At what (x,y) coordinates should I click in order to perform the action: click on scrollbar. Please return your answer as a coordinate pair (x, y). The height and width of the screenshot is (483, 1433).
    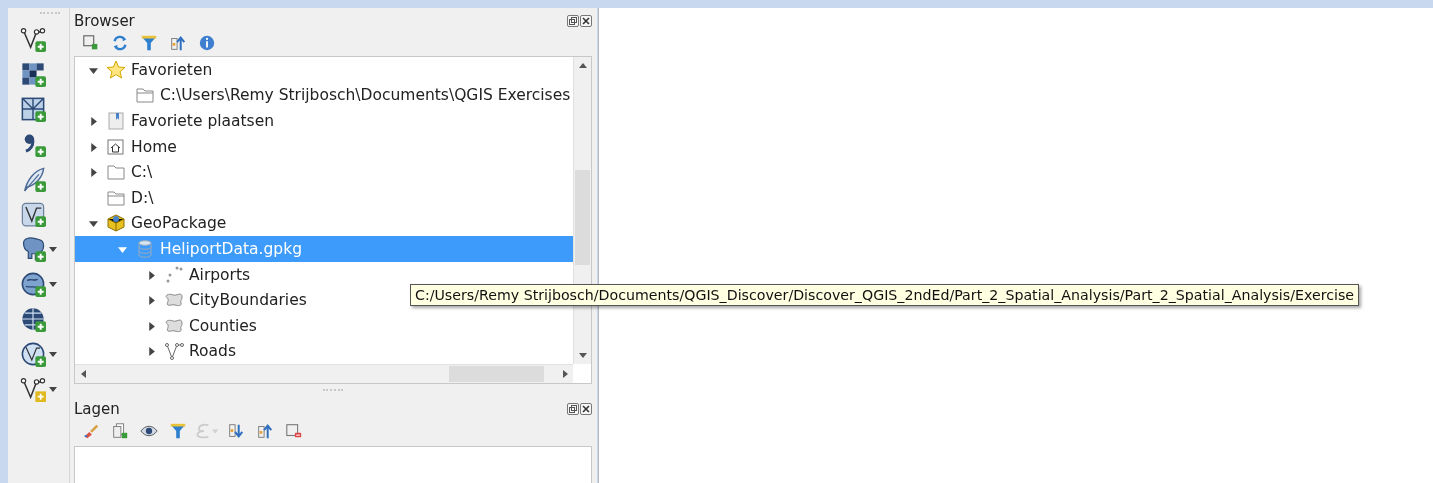
    Looking at the image, I should click on (324, 373).